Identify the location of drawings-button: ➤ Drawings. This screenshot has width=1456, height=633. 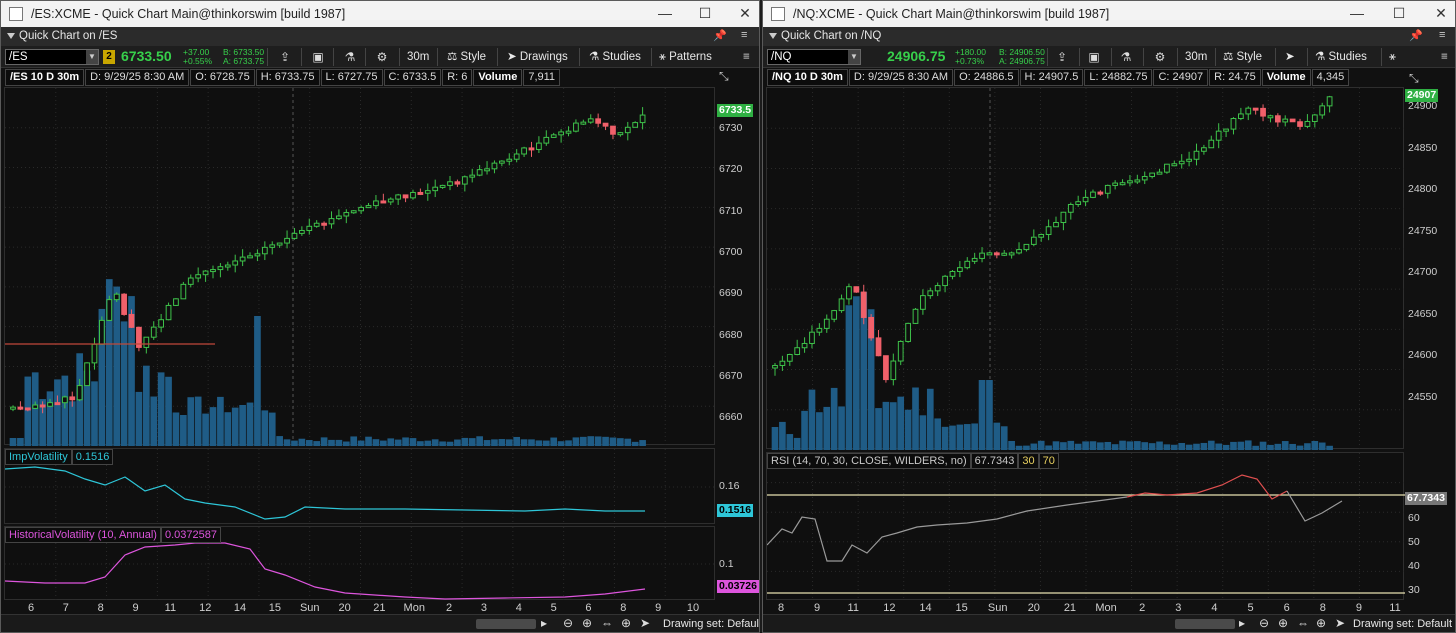
(537, 57).